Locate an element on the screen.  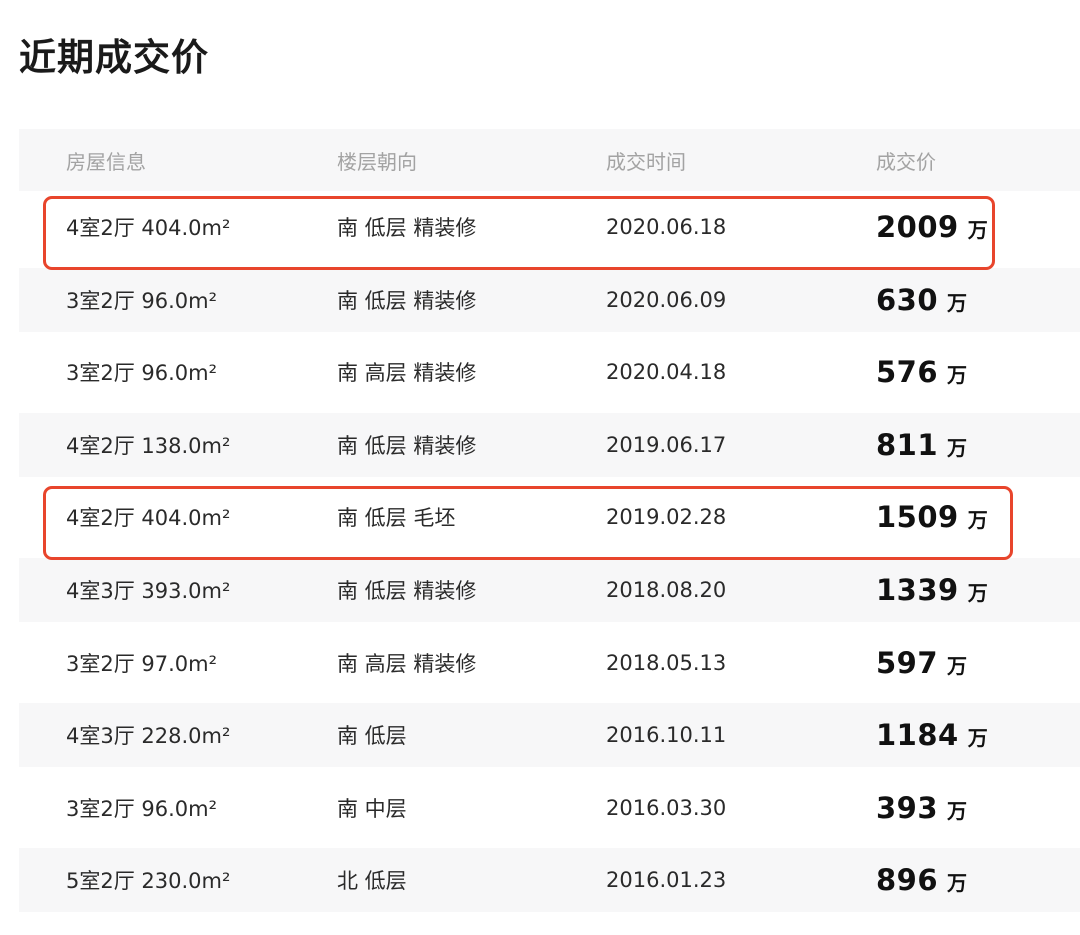
price-value: 811 is located at coordinates (907, 444).